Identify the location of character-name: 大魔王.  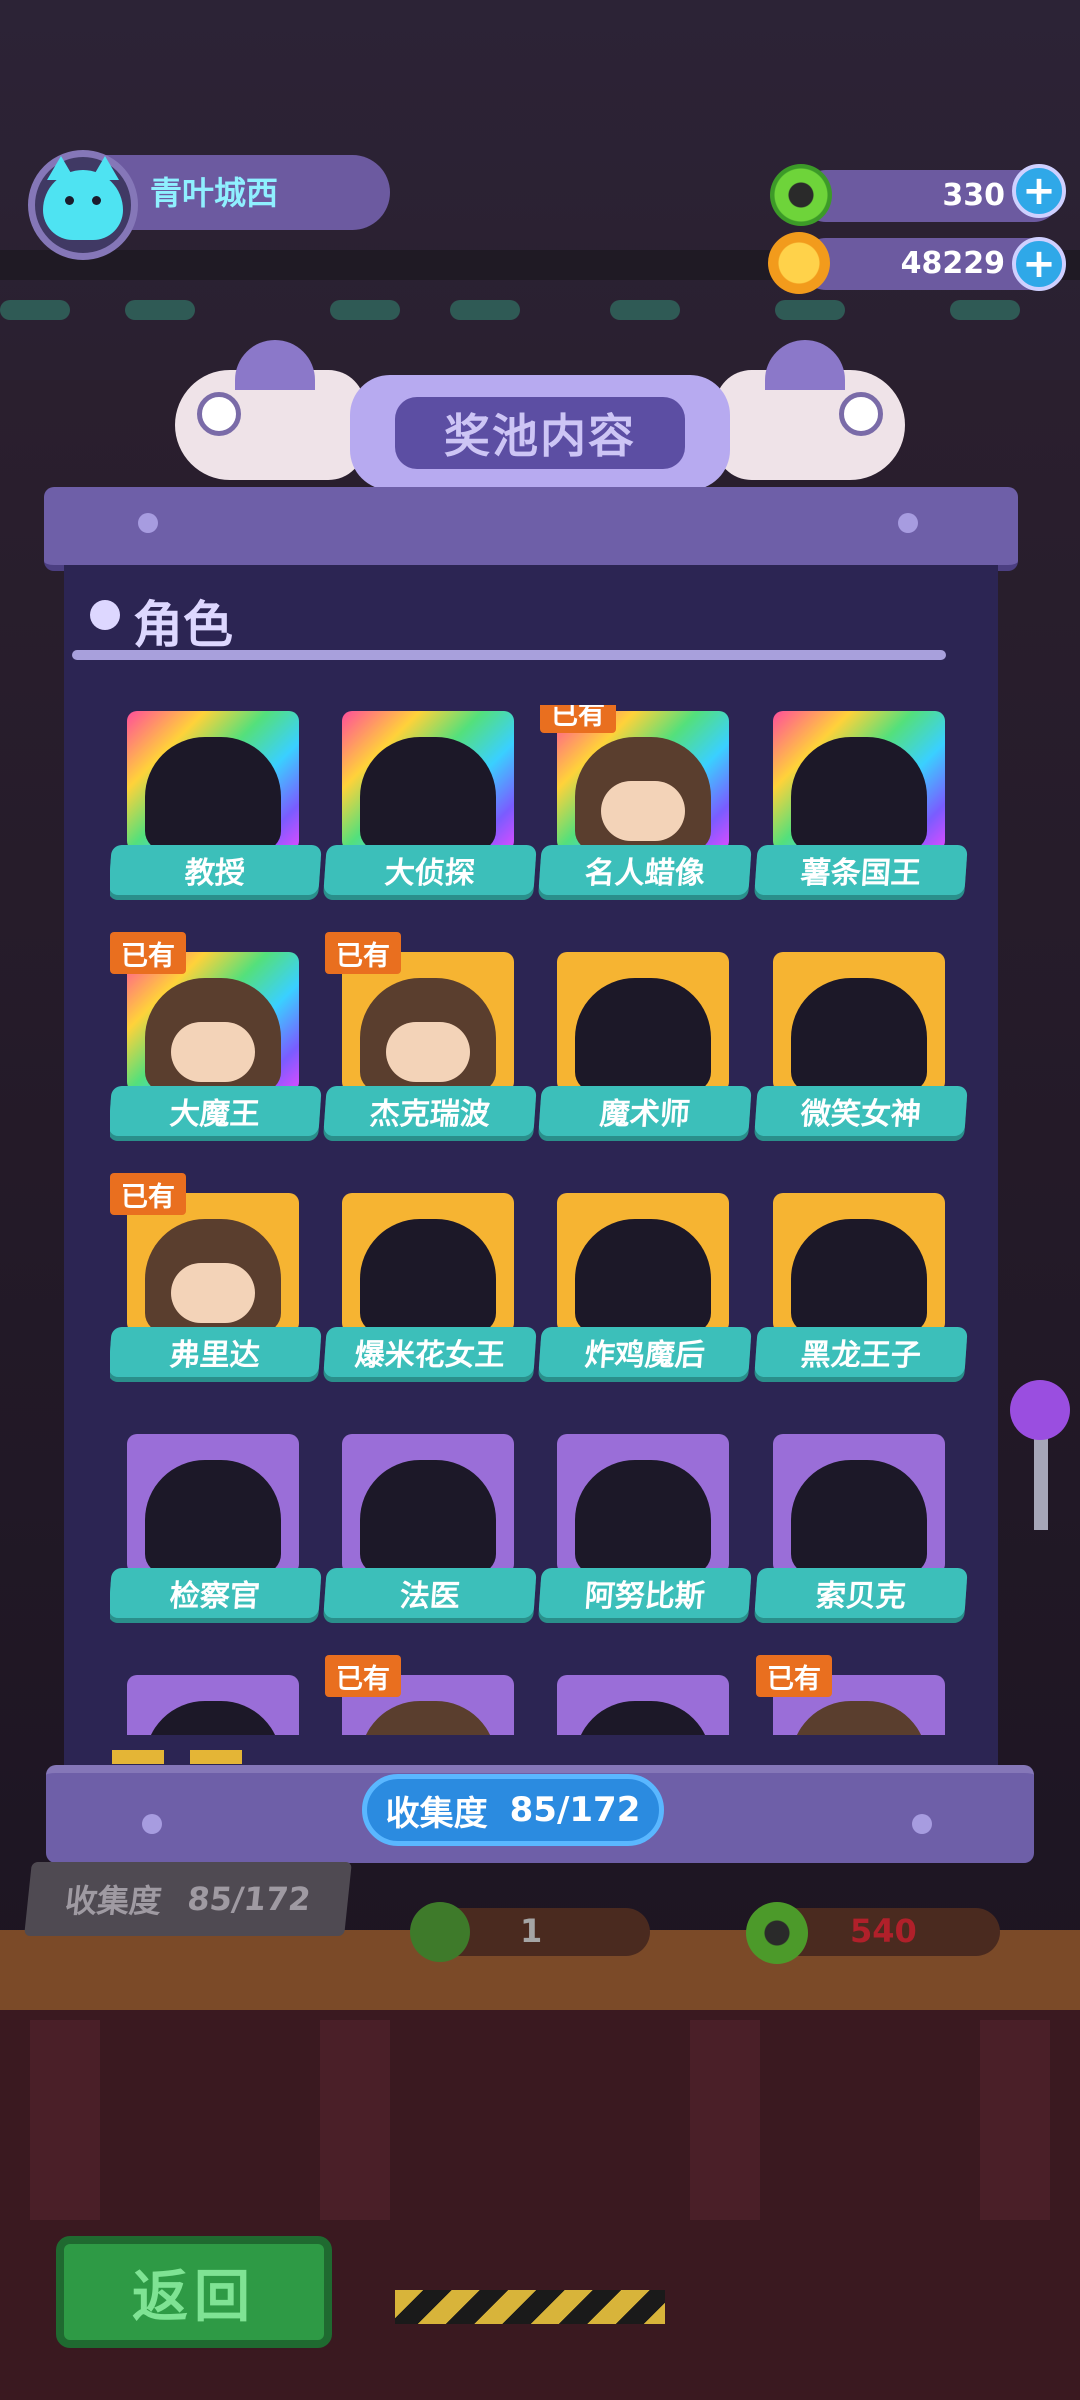
(216, 1111).